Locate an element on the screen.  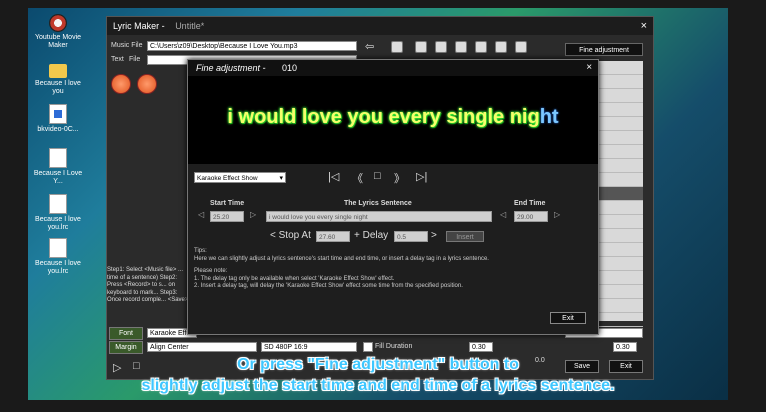
font-tag: Font is located at coordinates (126, 333).